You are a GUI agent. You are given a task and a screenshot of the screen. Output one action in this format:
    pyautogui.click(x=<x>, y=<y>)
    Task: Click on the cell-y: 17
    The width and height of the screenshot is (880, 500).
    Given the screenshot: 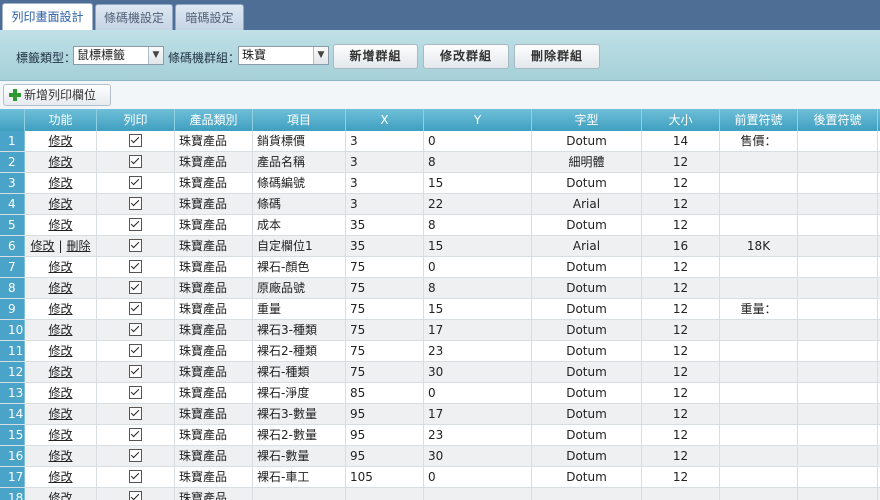 What is the action you would take?
    pyautogui.click(x=478, y=414)
    